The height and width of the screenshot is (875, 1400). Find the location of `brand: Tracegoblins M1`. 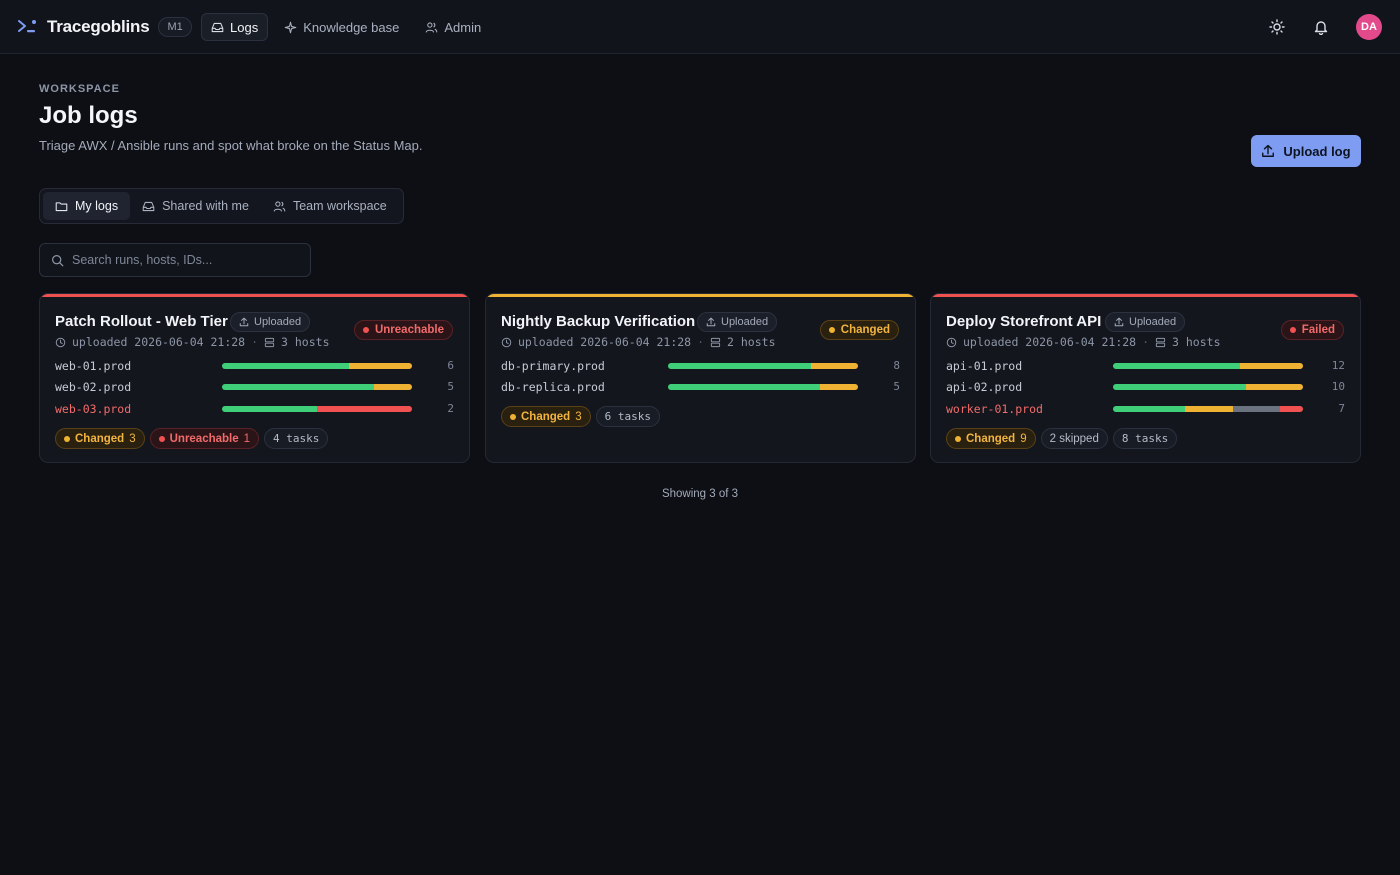

brand: Tracegoblins M1 is located at coordinates (105, 27).